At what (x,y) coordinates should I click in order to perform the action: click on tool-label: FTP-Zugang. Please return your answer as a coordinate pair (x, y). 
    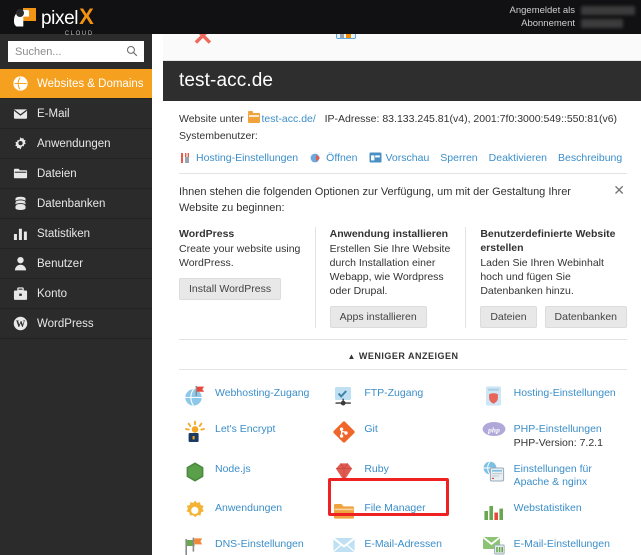
    Looking at the image, I should click on (394, 393).